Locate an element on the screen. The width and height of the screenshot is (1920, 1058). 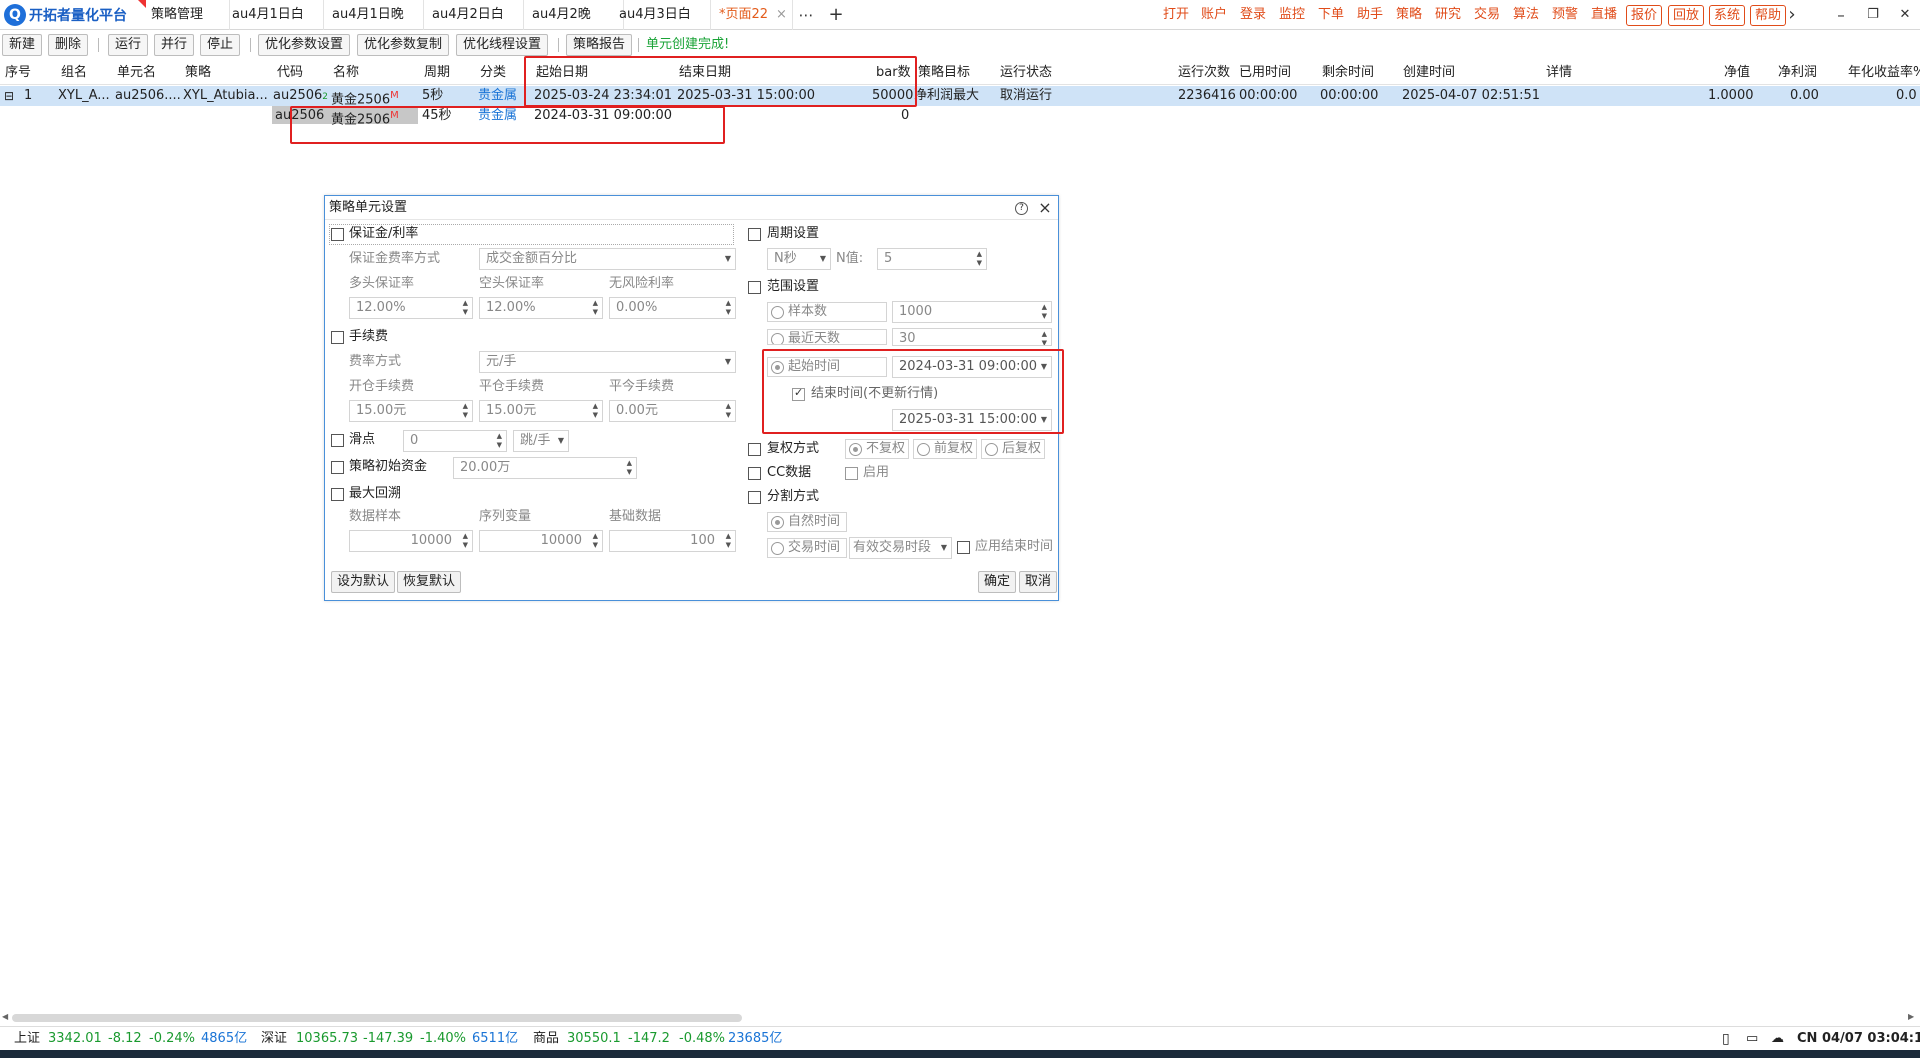
phone-icon: ▯ is located at coordinates (1726, 1039).